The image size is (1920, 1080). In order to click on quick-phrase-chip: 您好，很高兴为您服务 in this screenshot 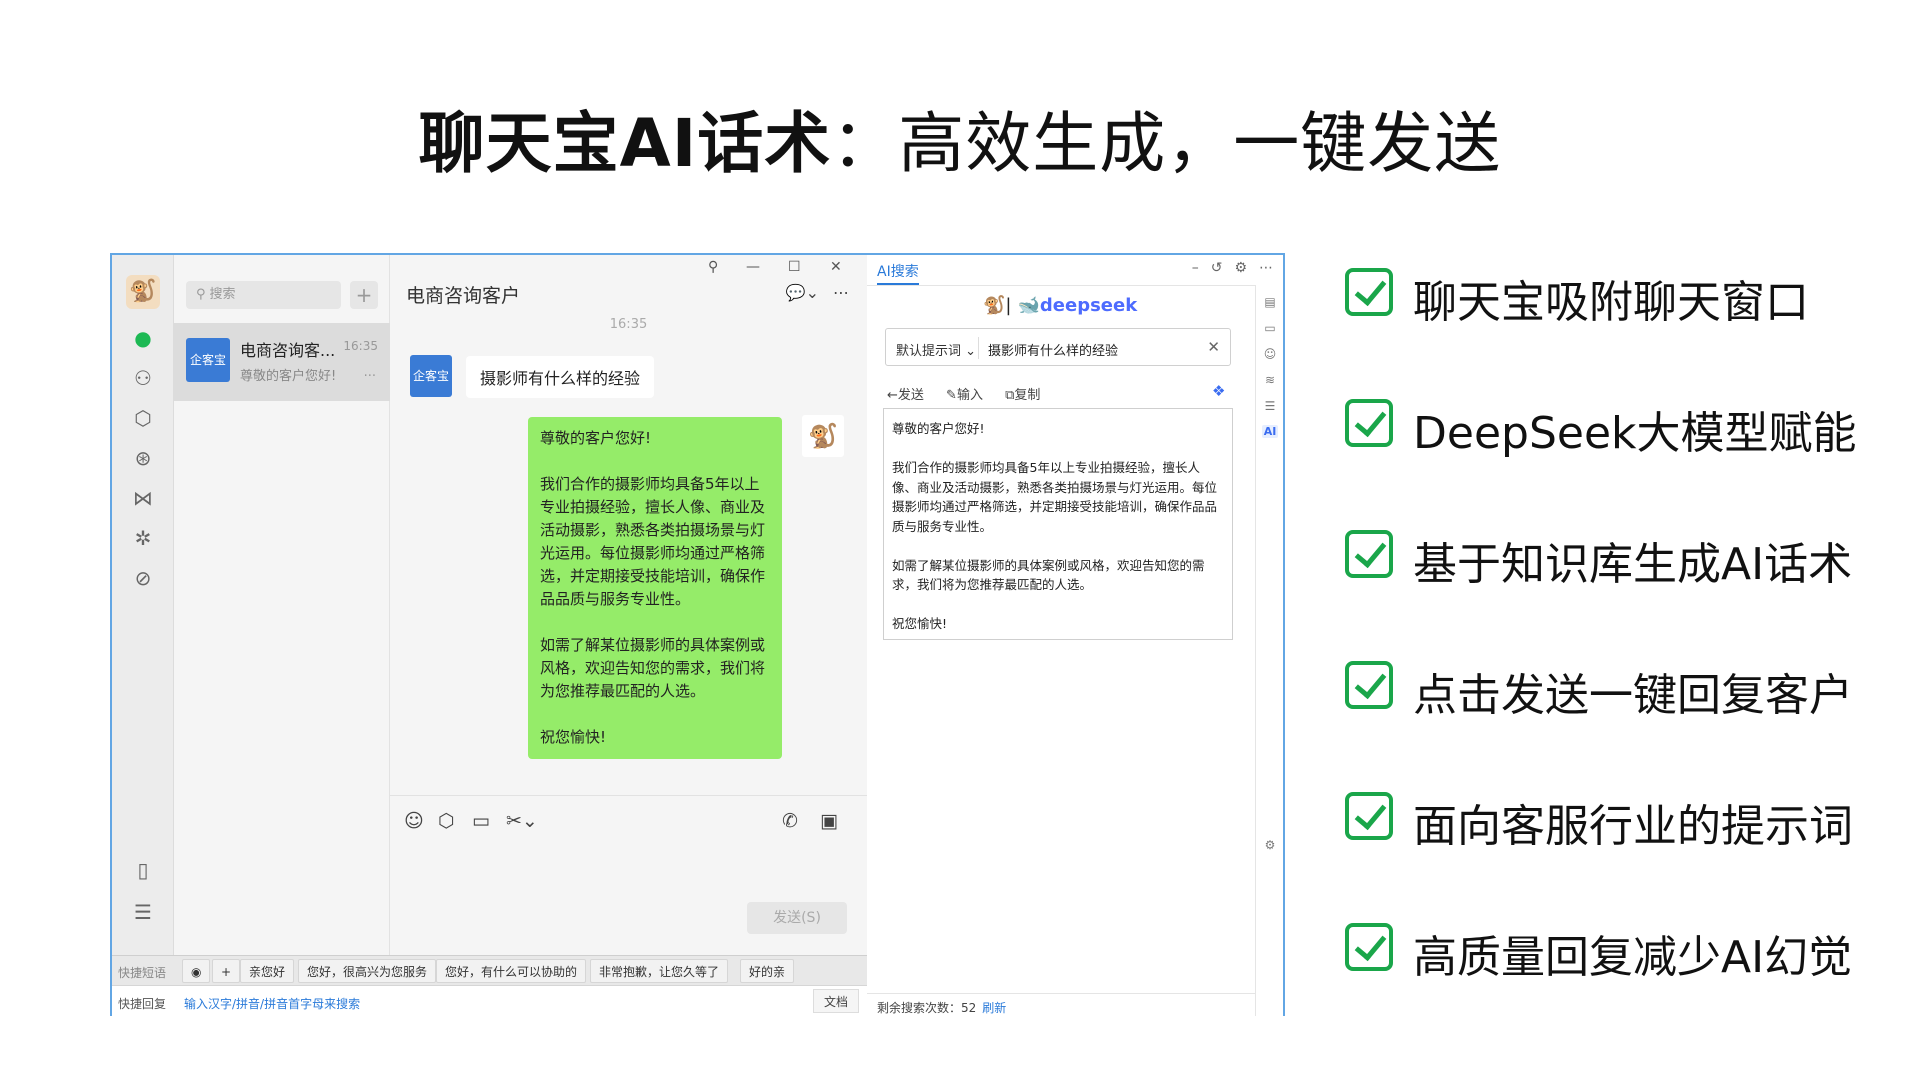, I will do `click(367, 971)`.